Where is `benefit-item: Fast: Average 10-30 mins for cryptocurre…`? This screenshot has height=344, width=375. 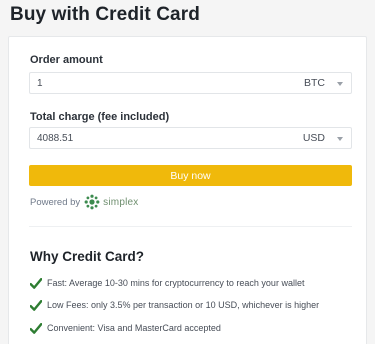 benefit-item: Fast: Average 10-30 mins for cryptocurre… is located at coordinates (167, 283).